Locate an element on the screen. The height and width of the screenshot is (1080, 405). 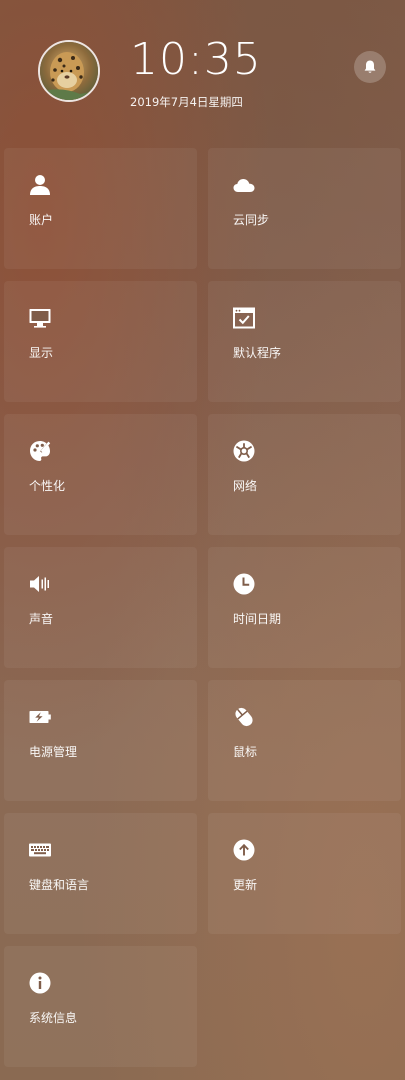
tile-network: 网络 is located at coordinates (304, 474).